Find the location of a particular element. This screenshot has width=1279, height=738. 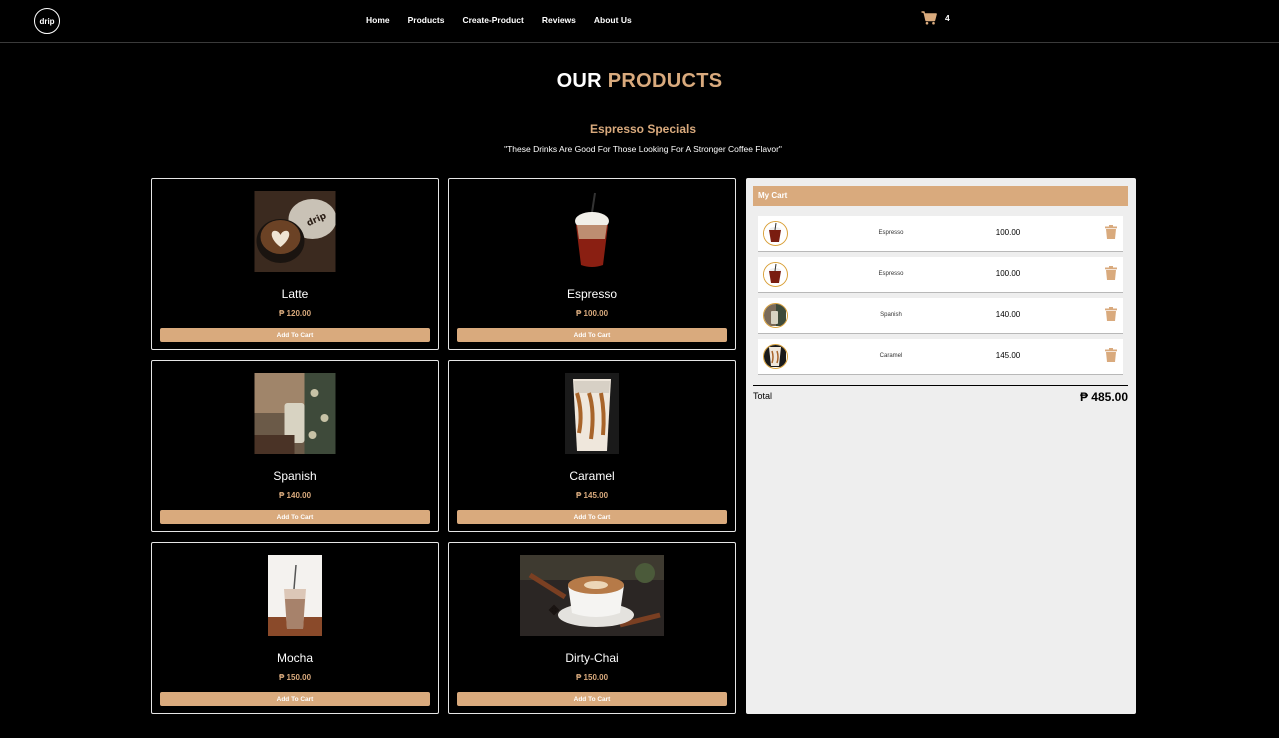

product-image-latte: drip is located at coordinates (295, 231).